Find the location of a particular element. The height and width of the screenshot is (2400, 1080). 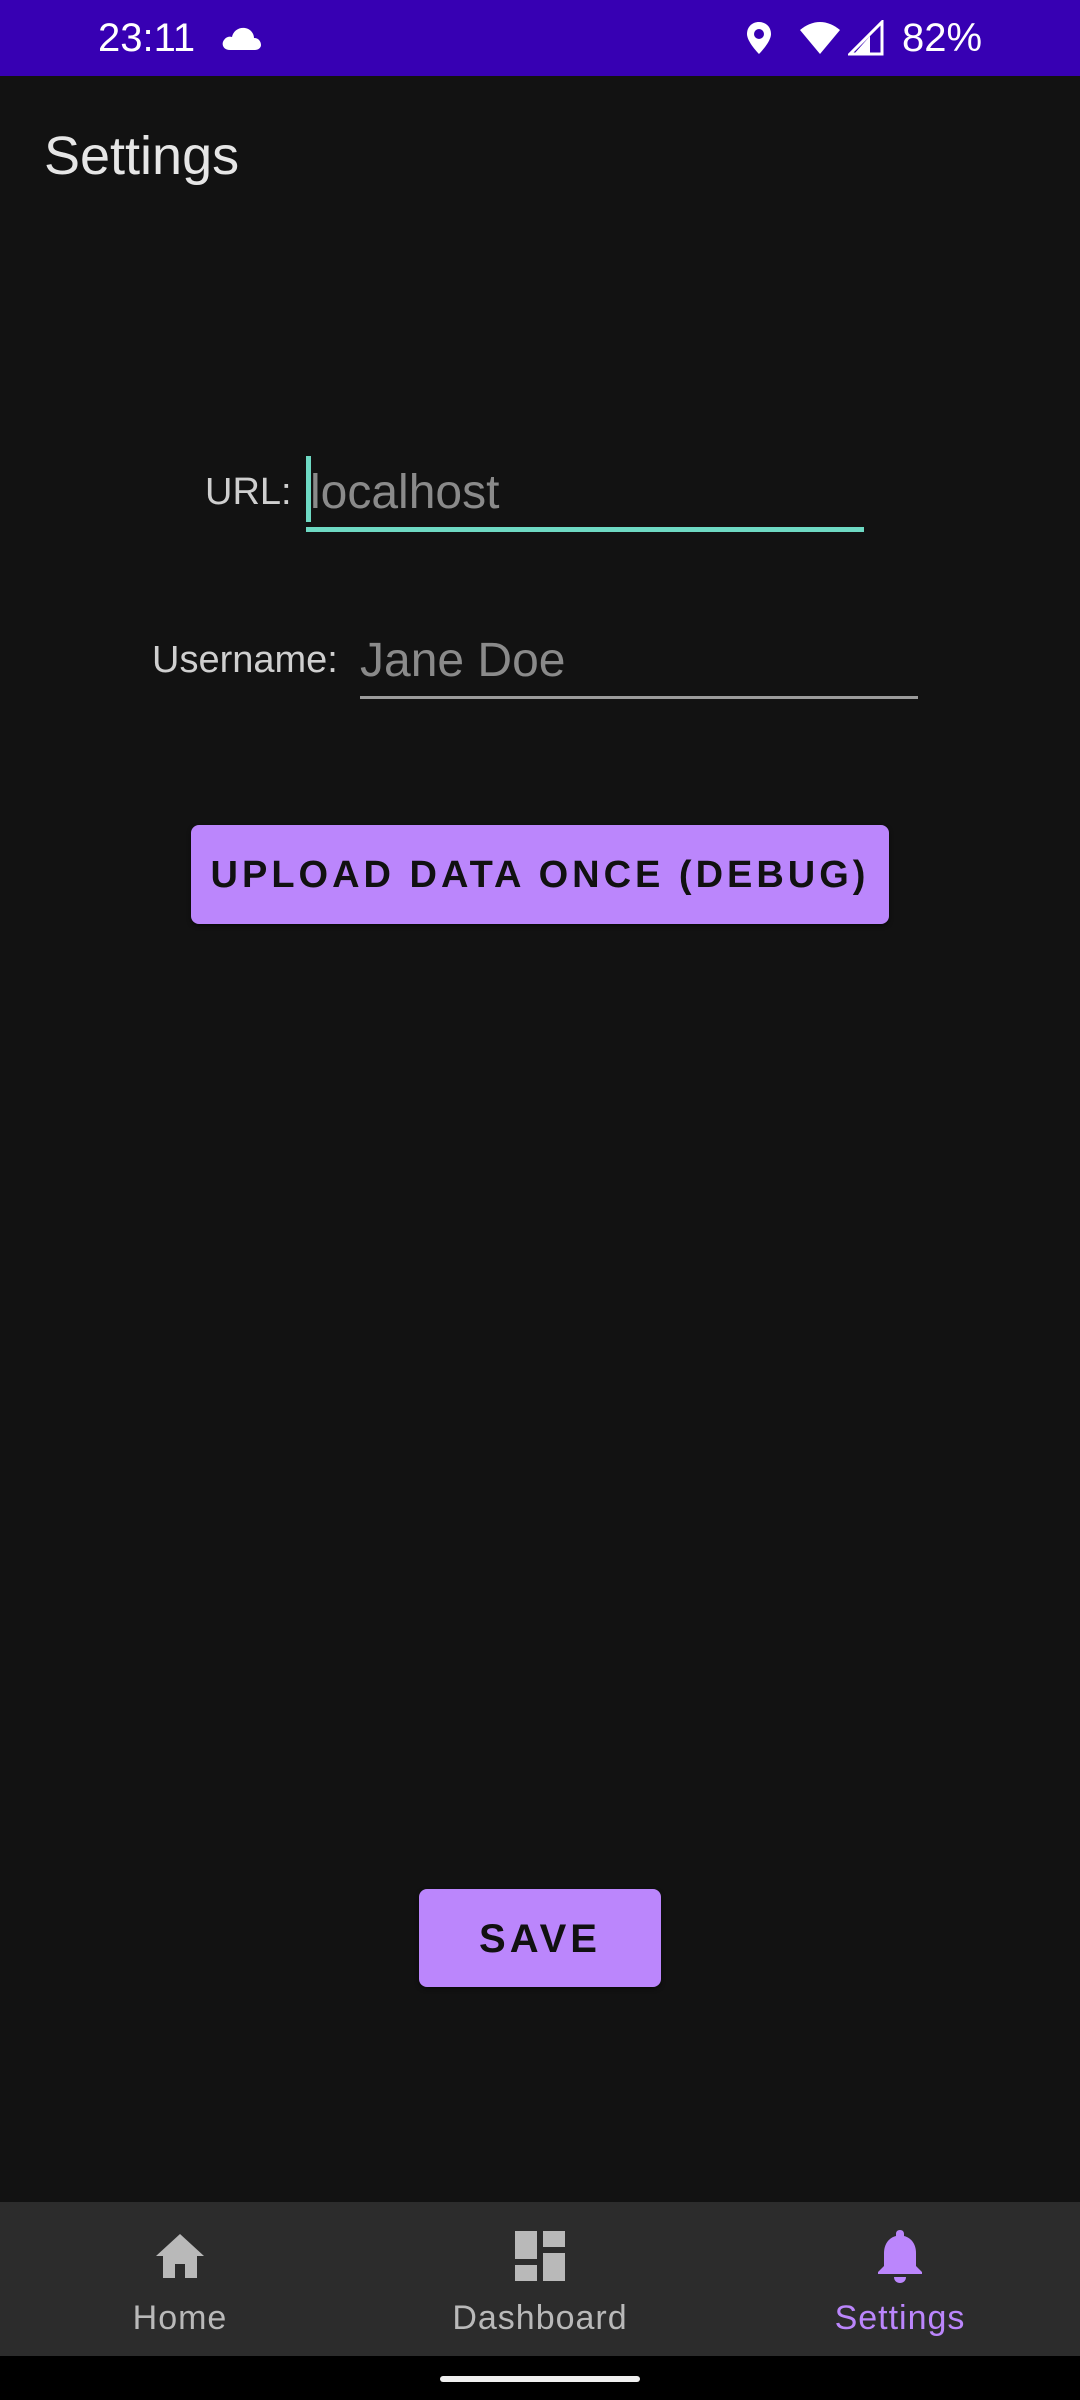

cloud-icon is located at coordinates (241, 38).